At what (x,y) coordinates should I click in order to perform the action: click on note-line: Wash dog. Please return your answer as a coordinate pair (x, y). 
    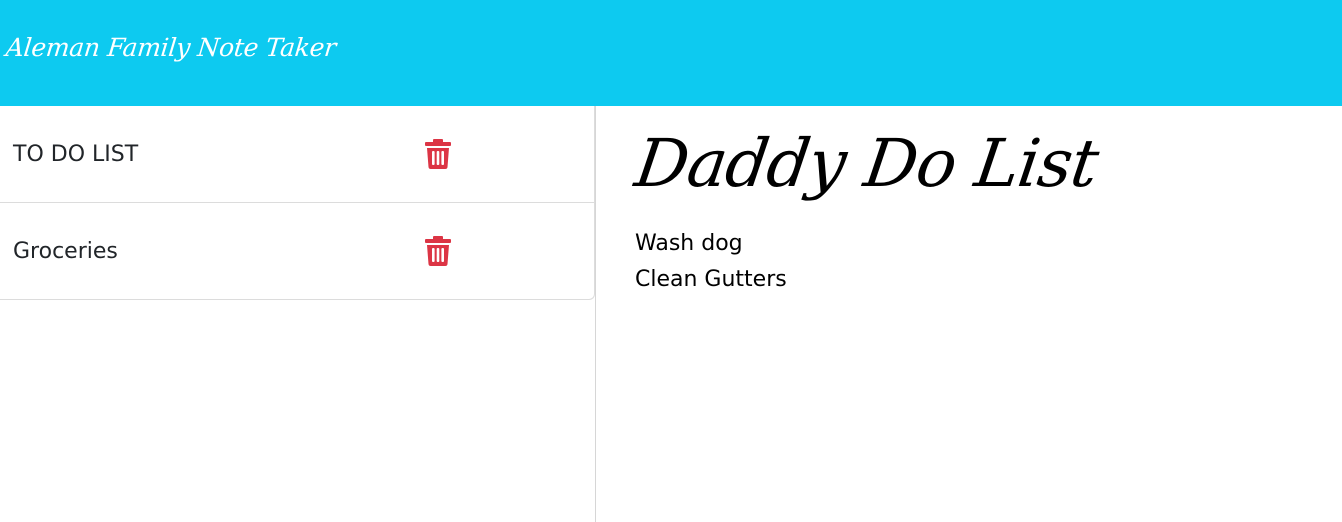
    Looking at the image, I should click on (689, 243).